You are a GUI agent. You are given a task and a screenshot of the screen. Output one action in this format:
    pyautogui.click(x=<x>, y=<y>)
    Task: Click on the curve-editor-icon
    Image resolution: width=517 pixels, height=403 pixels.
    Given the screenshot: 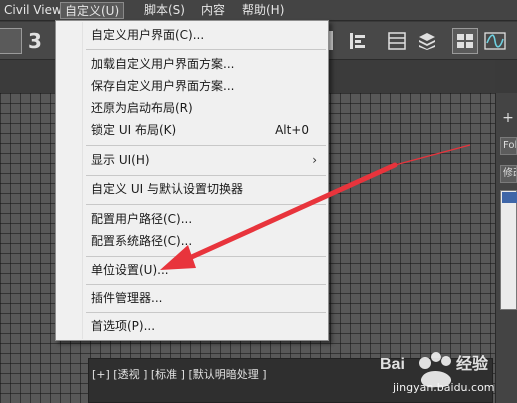 What is the action you would take?
    pyautogui.click(x=495, y=41)
    